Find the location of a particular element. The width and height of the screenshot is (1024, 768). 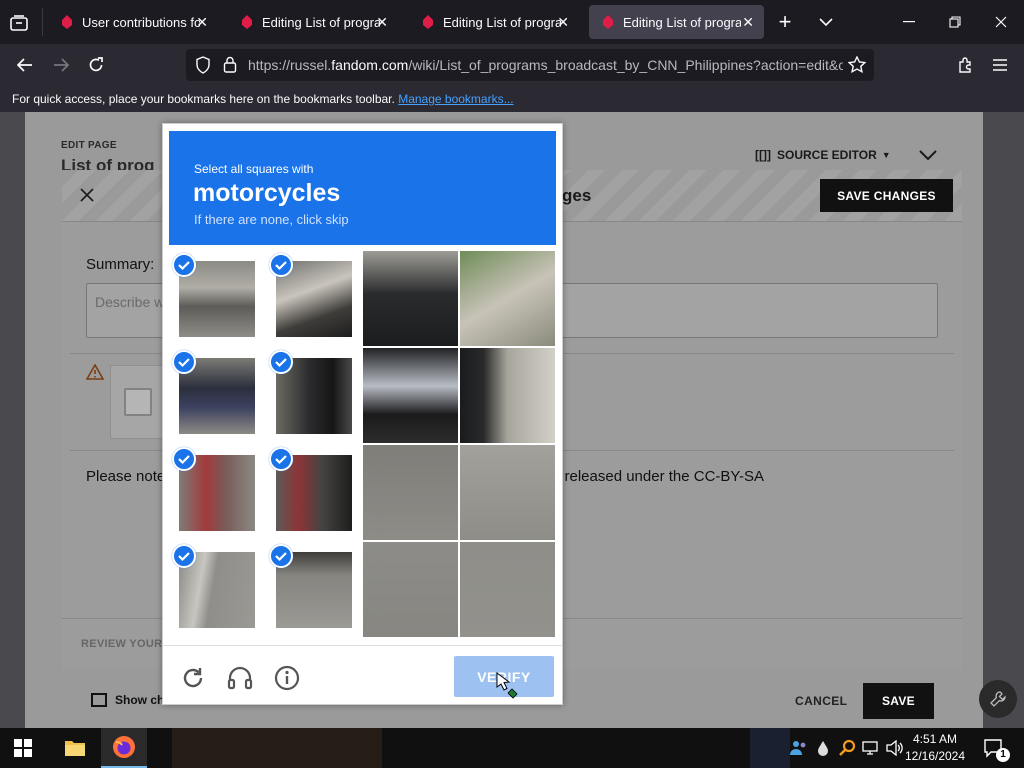

info-icon is located at coordinates (287, 680).